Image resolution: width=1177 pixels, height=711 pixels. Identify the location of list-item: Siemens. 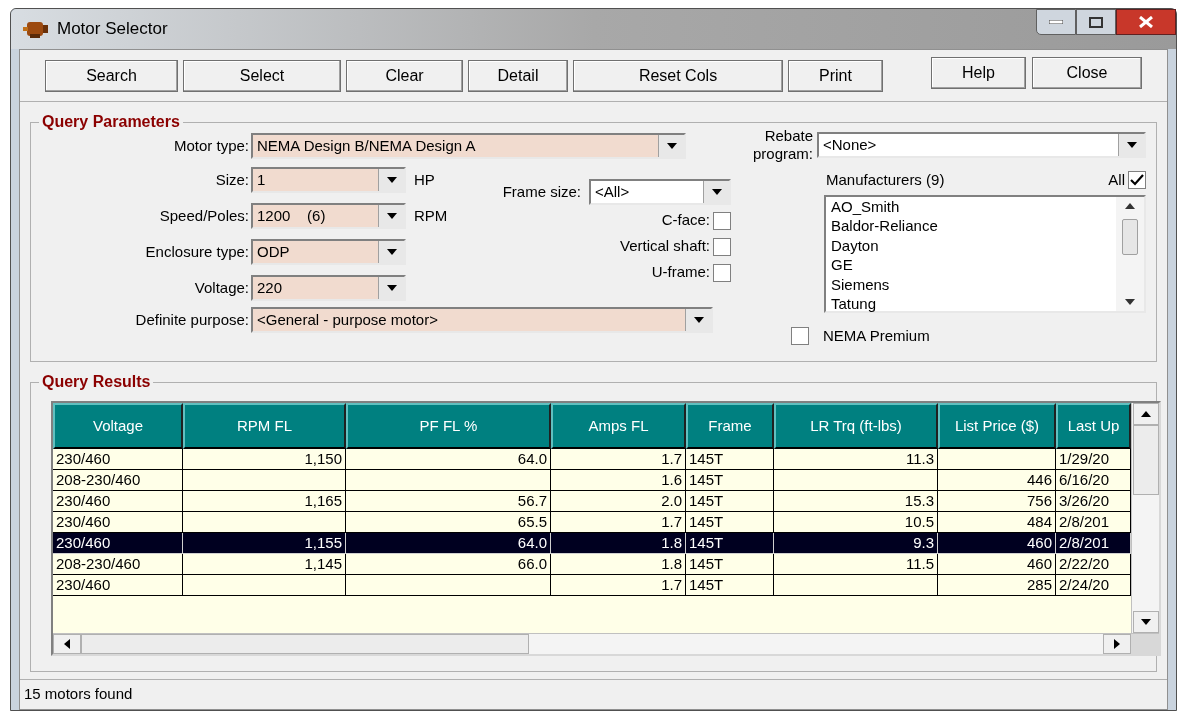
(973, 284).